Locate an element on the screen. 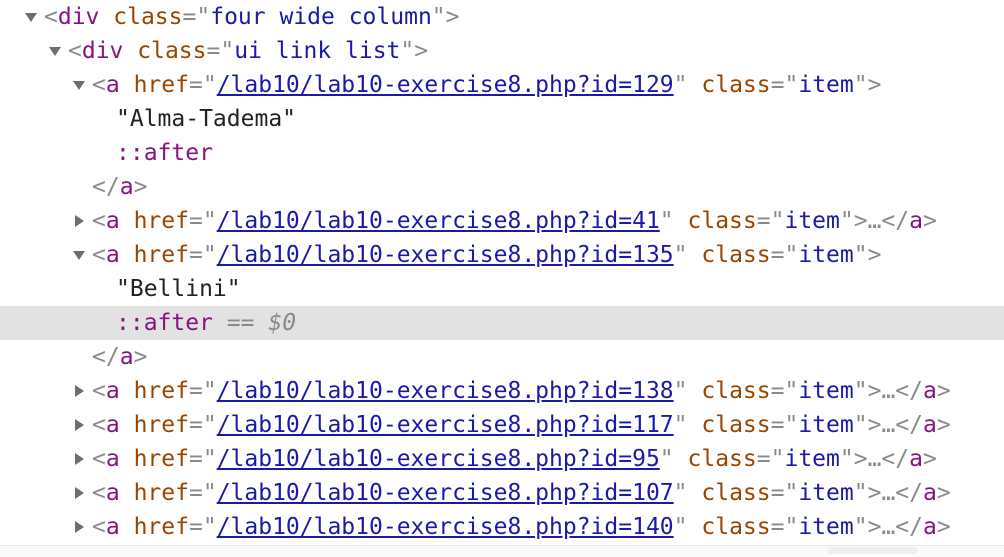 Image resolution: width=1004 pixels, height=557 pixels. tree-row-pseudo-selected: ::after == $0 is located at coordinates (502, 323).